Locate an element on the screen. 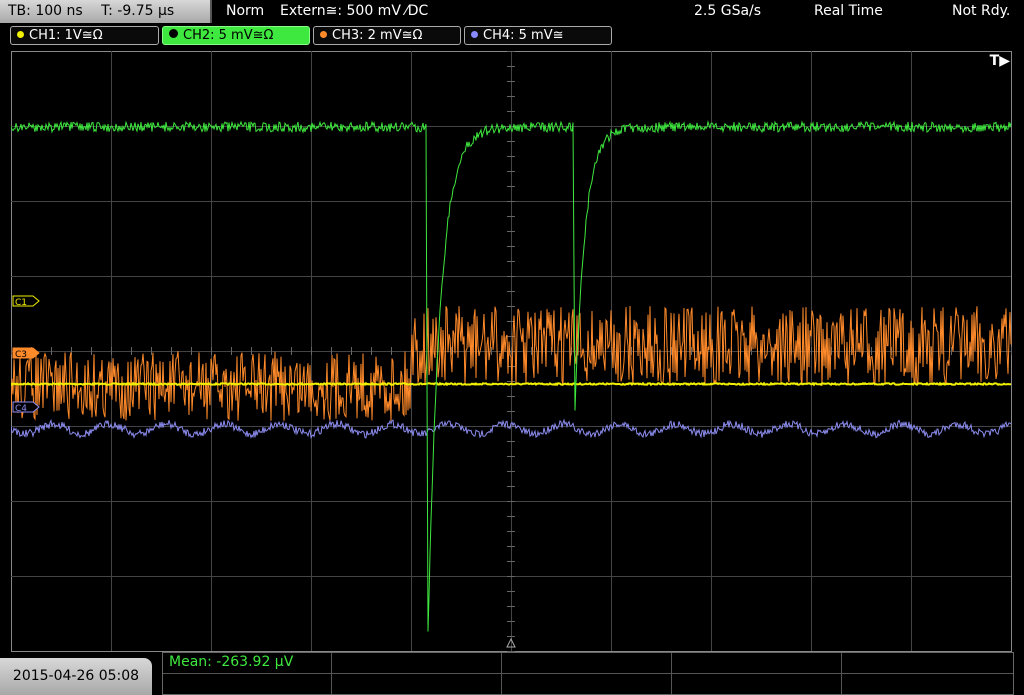  acquisition-status: Not Rdy. is located at coordinates (981, 11).